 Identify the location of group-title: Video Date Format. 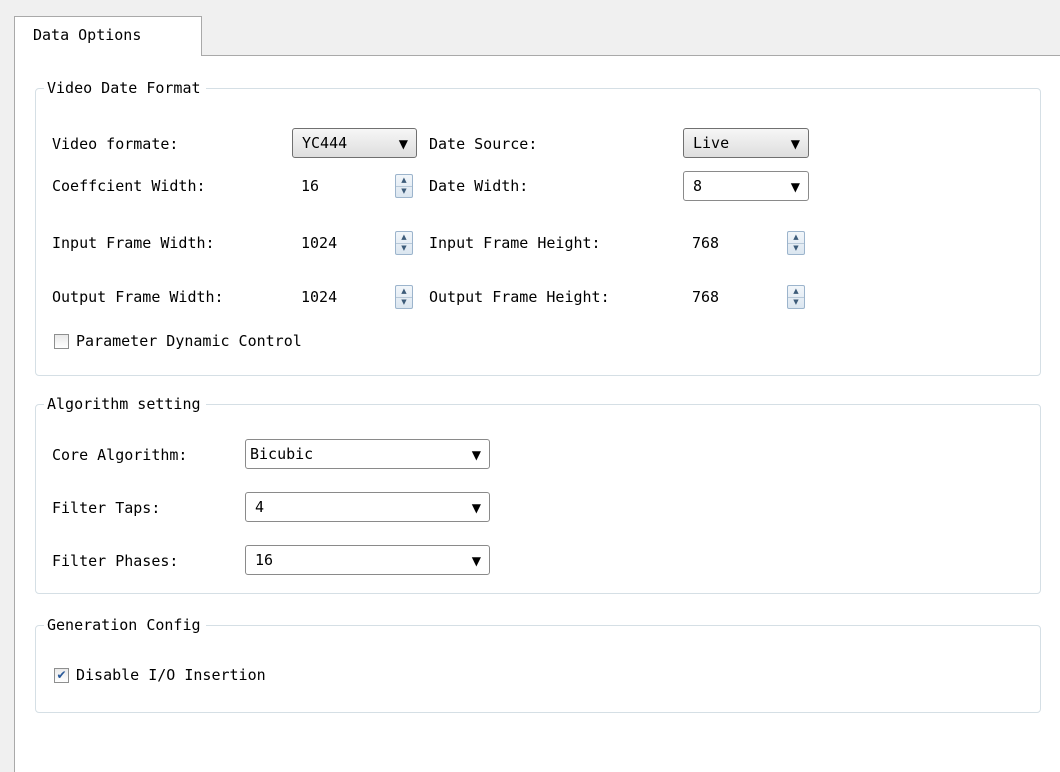
(125, 88).